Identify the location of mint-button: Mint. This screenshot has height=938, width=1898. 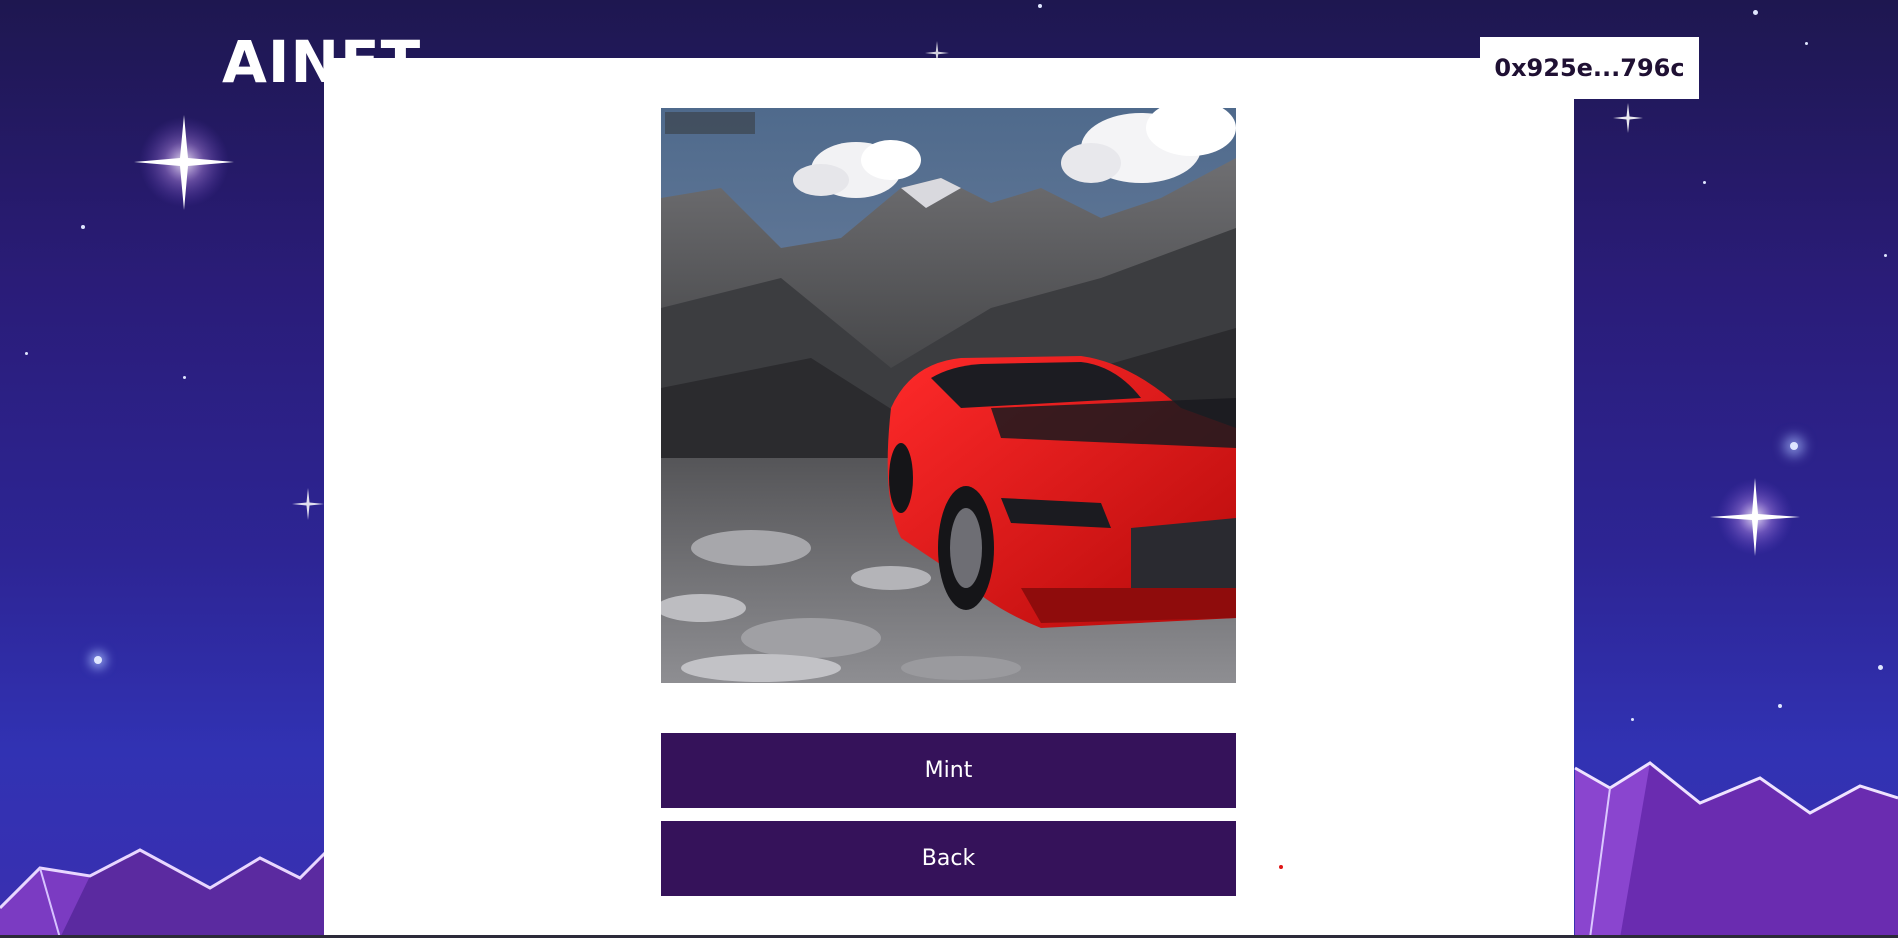
(948, 770).